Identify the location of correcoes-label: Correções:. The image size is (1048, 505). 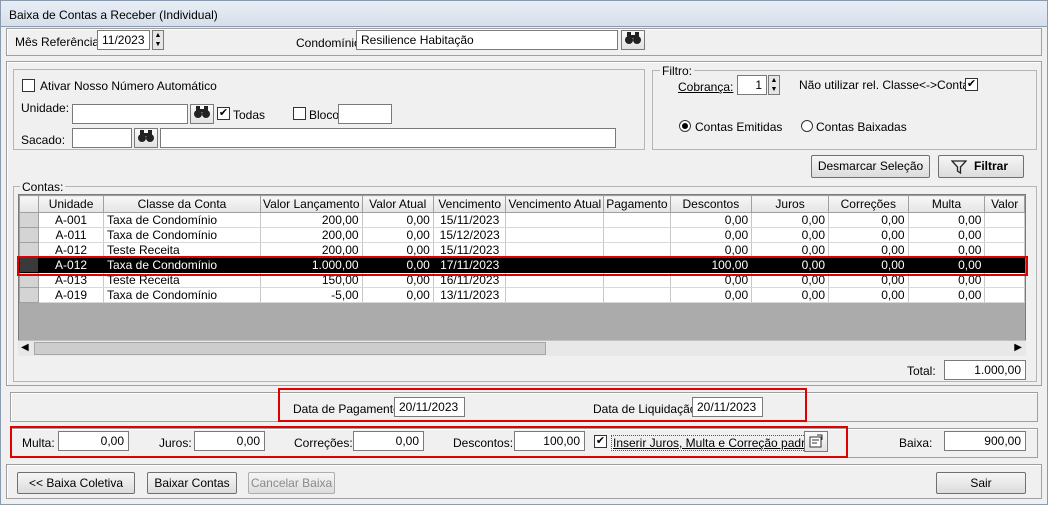
(323, 443).